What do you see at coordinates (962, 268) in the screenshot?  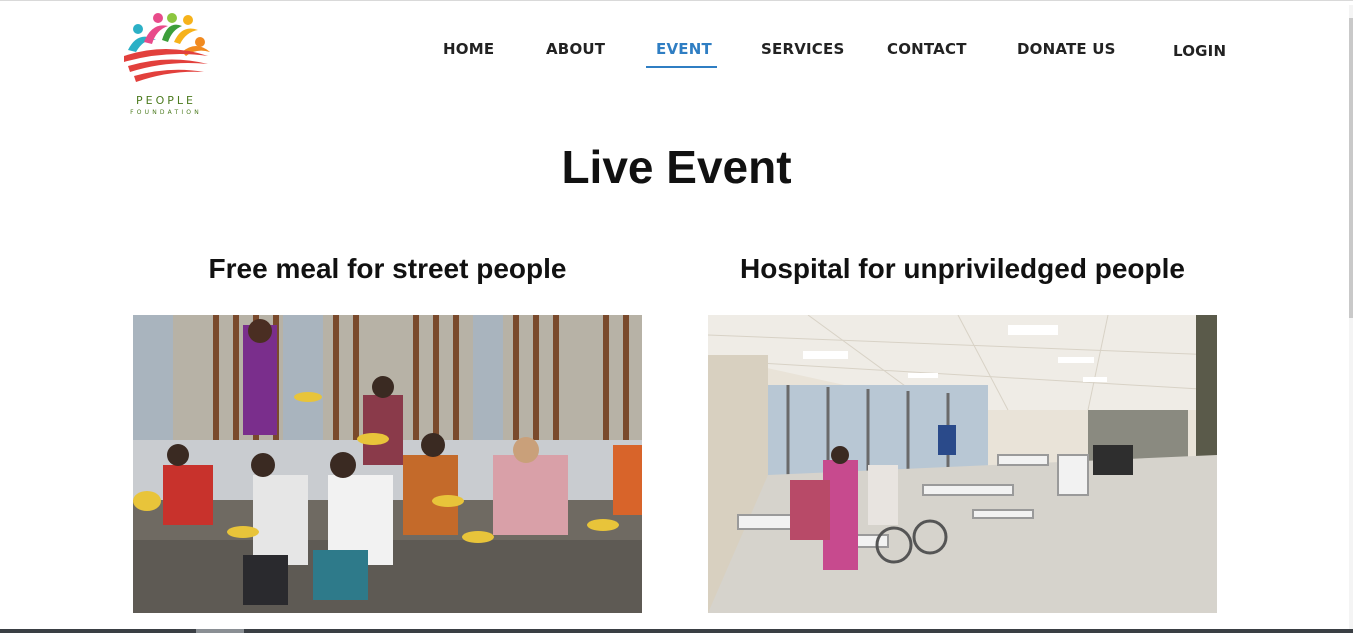 I see `event-title-hospital: Hospital for unpriviledged people` at bounding box center [962, 268].